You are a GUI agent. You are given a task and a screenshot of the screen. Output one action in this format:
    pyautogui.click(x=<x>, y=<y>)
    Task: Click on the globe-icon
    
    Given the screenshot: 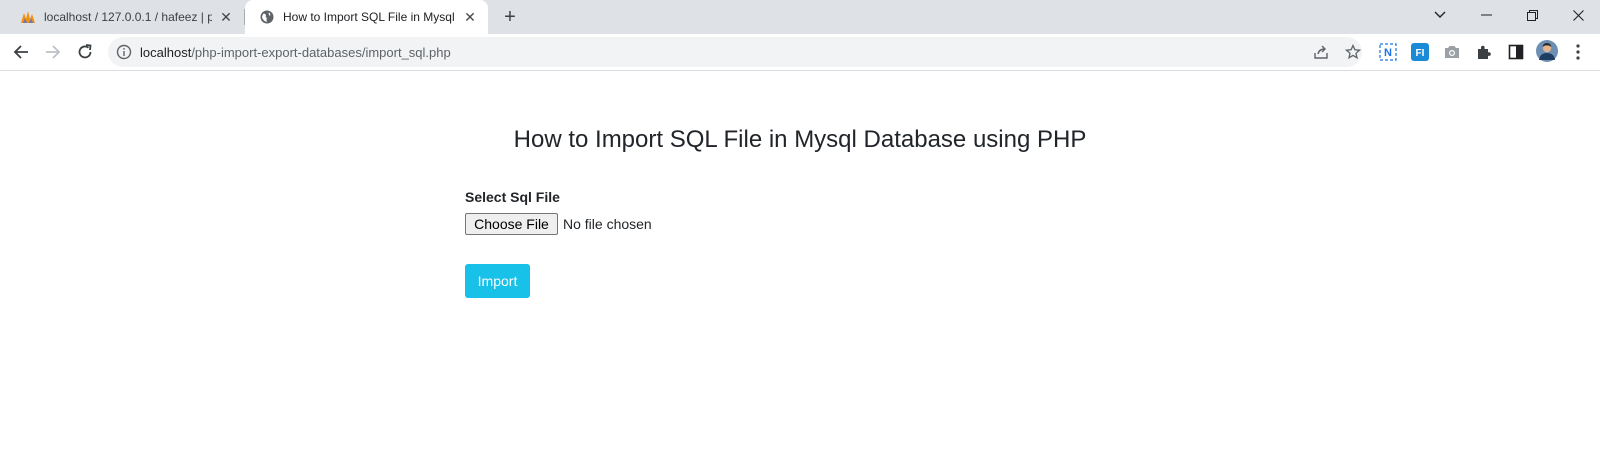 What is the action you would take?
    pyautogui.click(x=267, y=17)
    